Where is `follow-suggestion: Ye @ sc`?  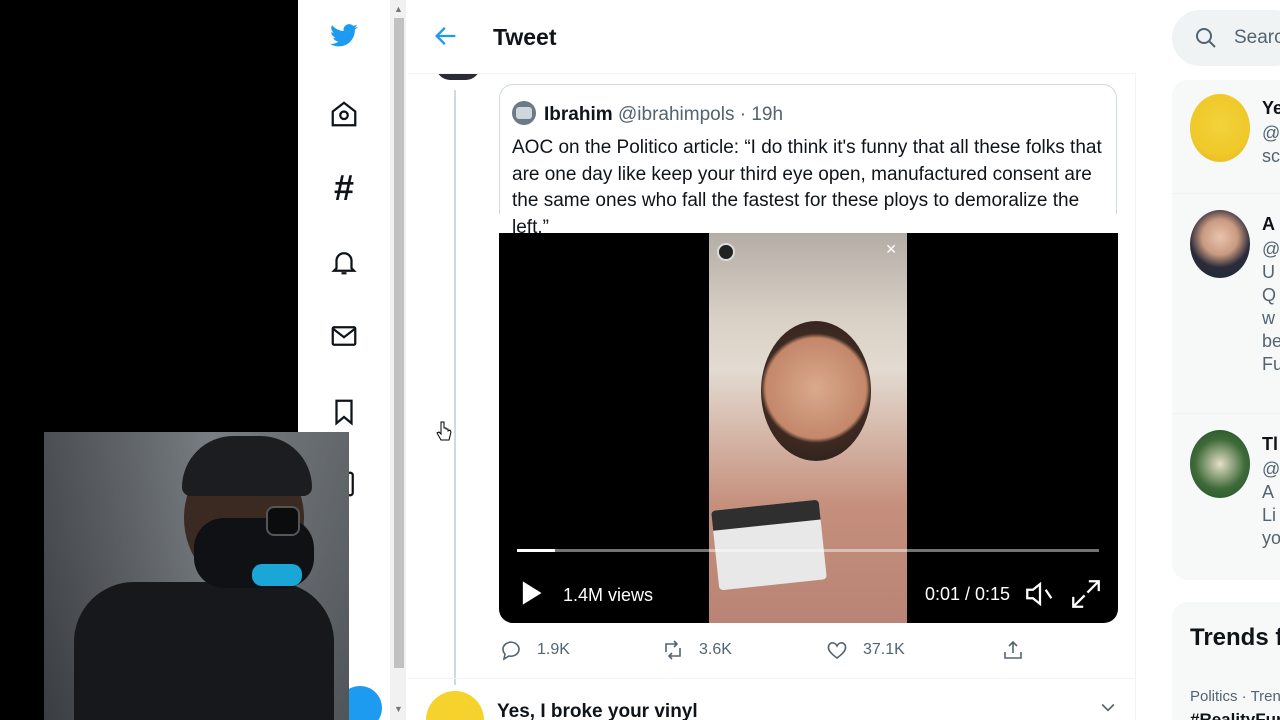
follow-suggestion: Ye @ sc is located at coordinates (1226, 137).